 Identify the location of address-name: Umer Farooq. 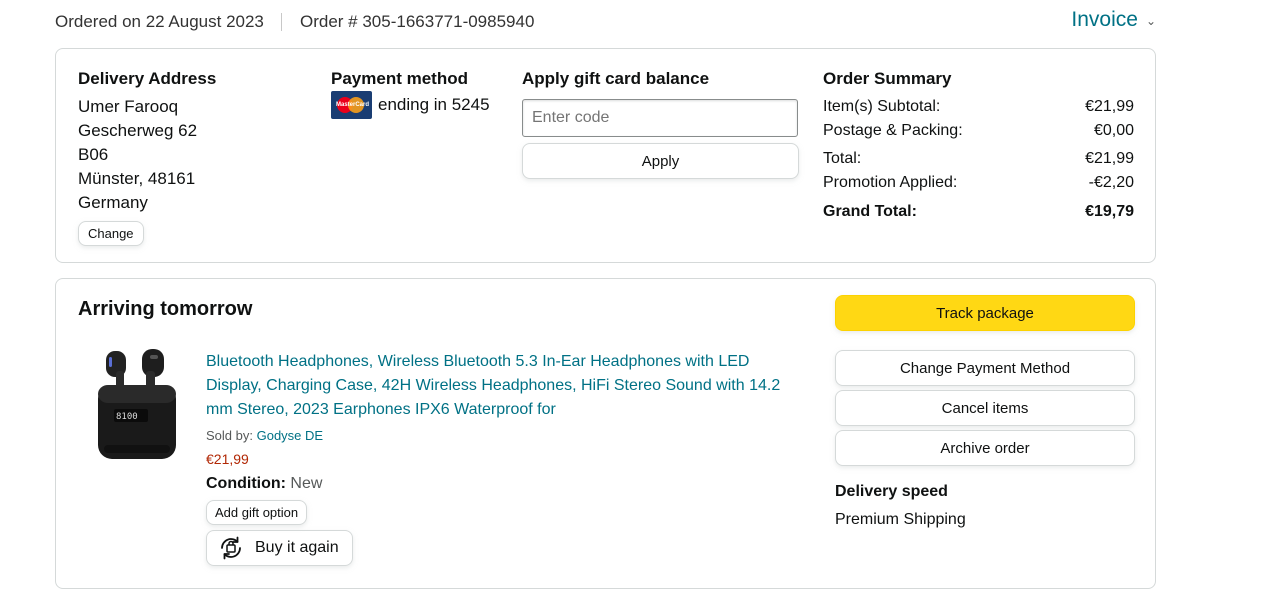
(128, 106).